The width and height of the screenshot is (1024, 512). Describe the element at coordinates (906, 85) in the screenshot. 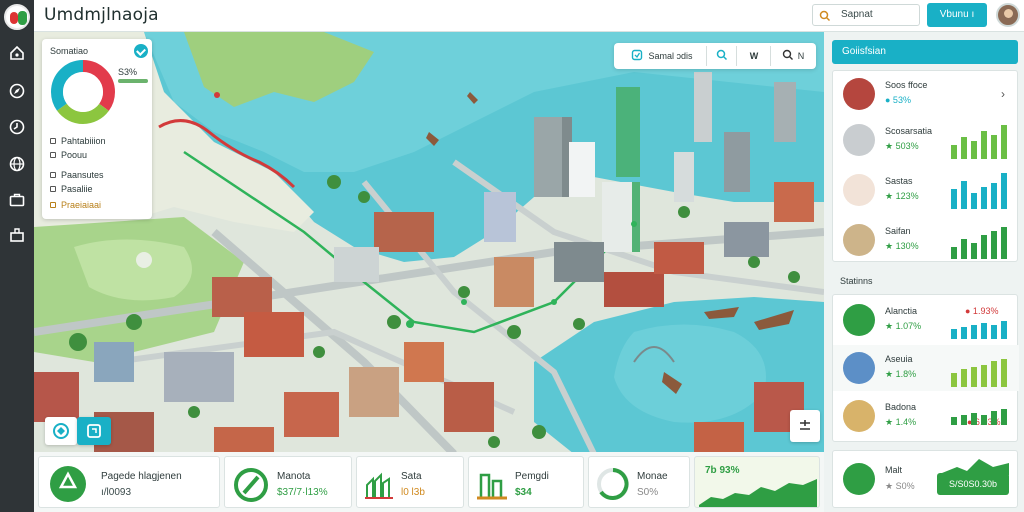

I see `row-label: Soos ffoce` at that location.